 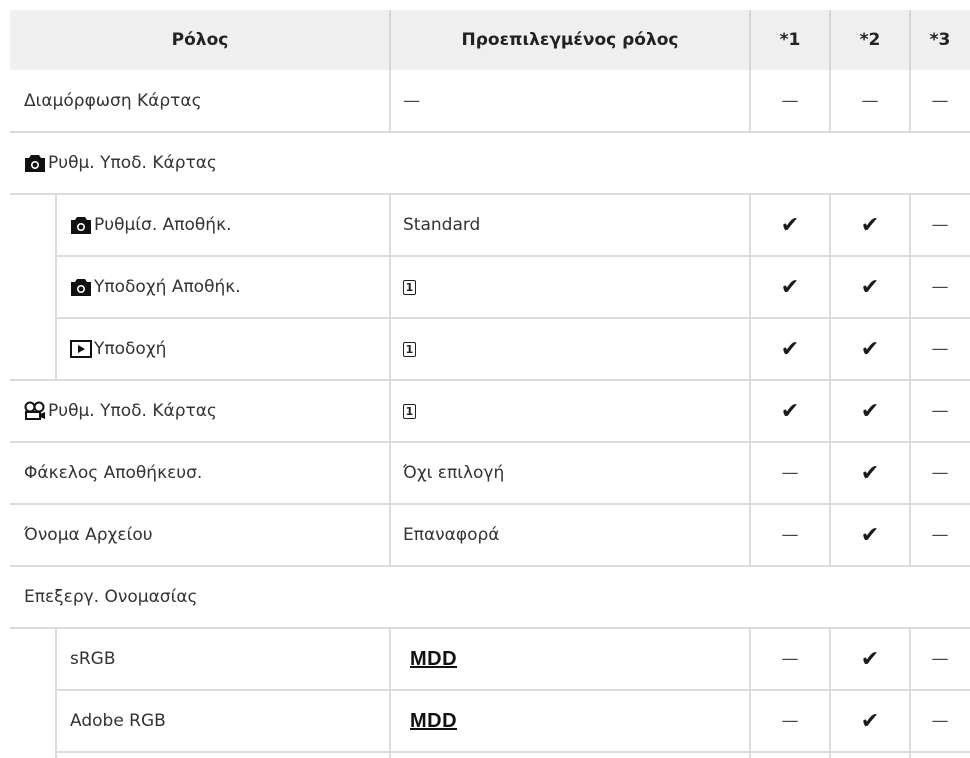 What do you see at coordinates (111, 597) in the screenshot?
I see `row-label: Επεξεργ. Ονομασίας` at bounding box center [111, 597].